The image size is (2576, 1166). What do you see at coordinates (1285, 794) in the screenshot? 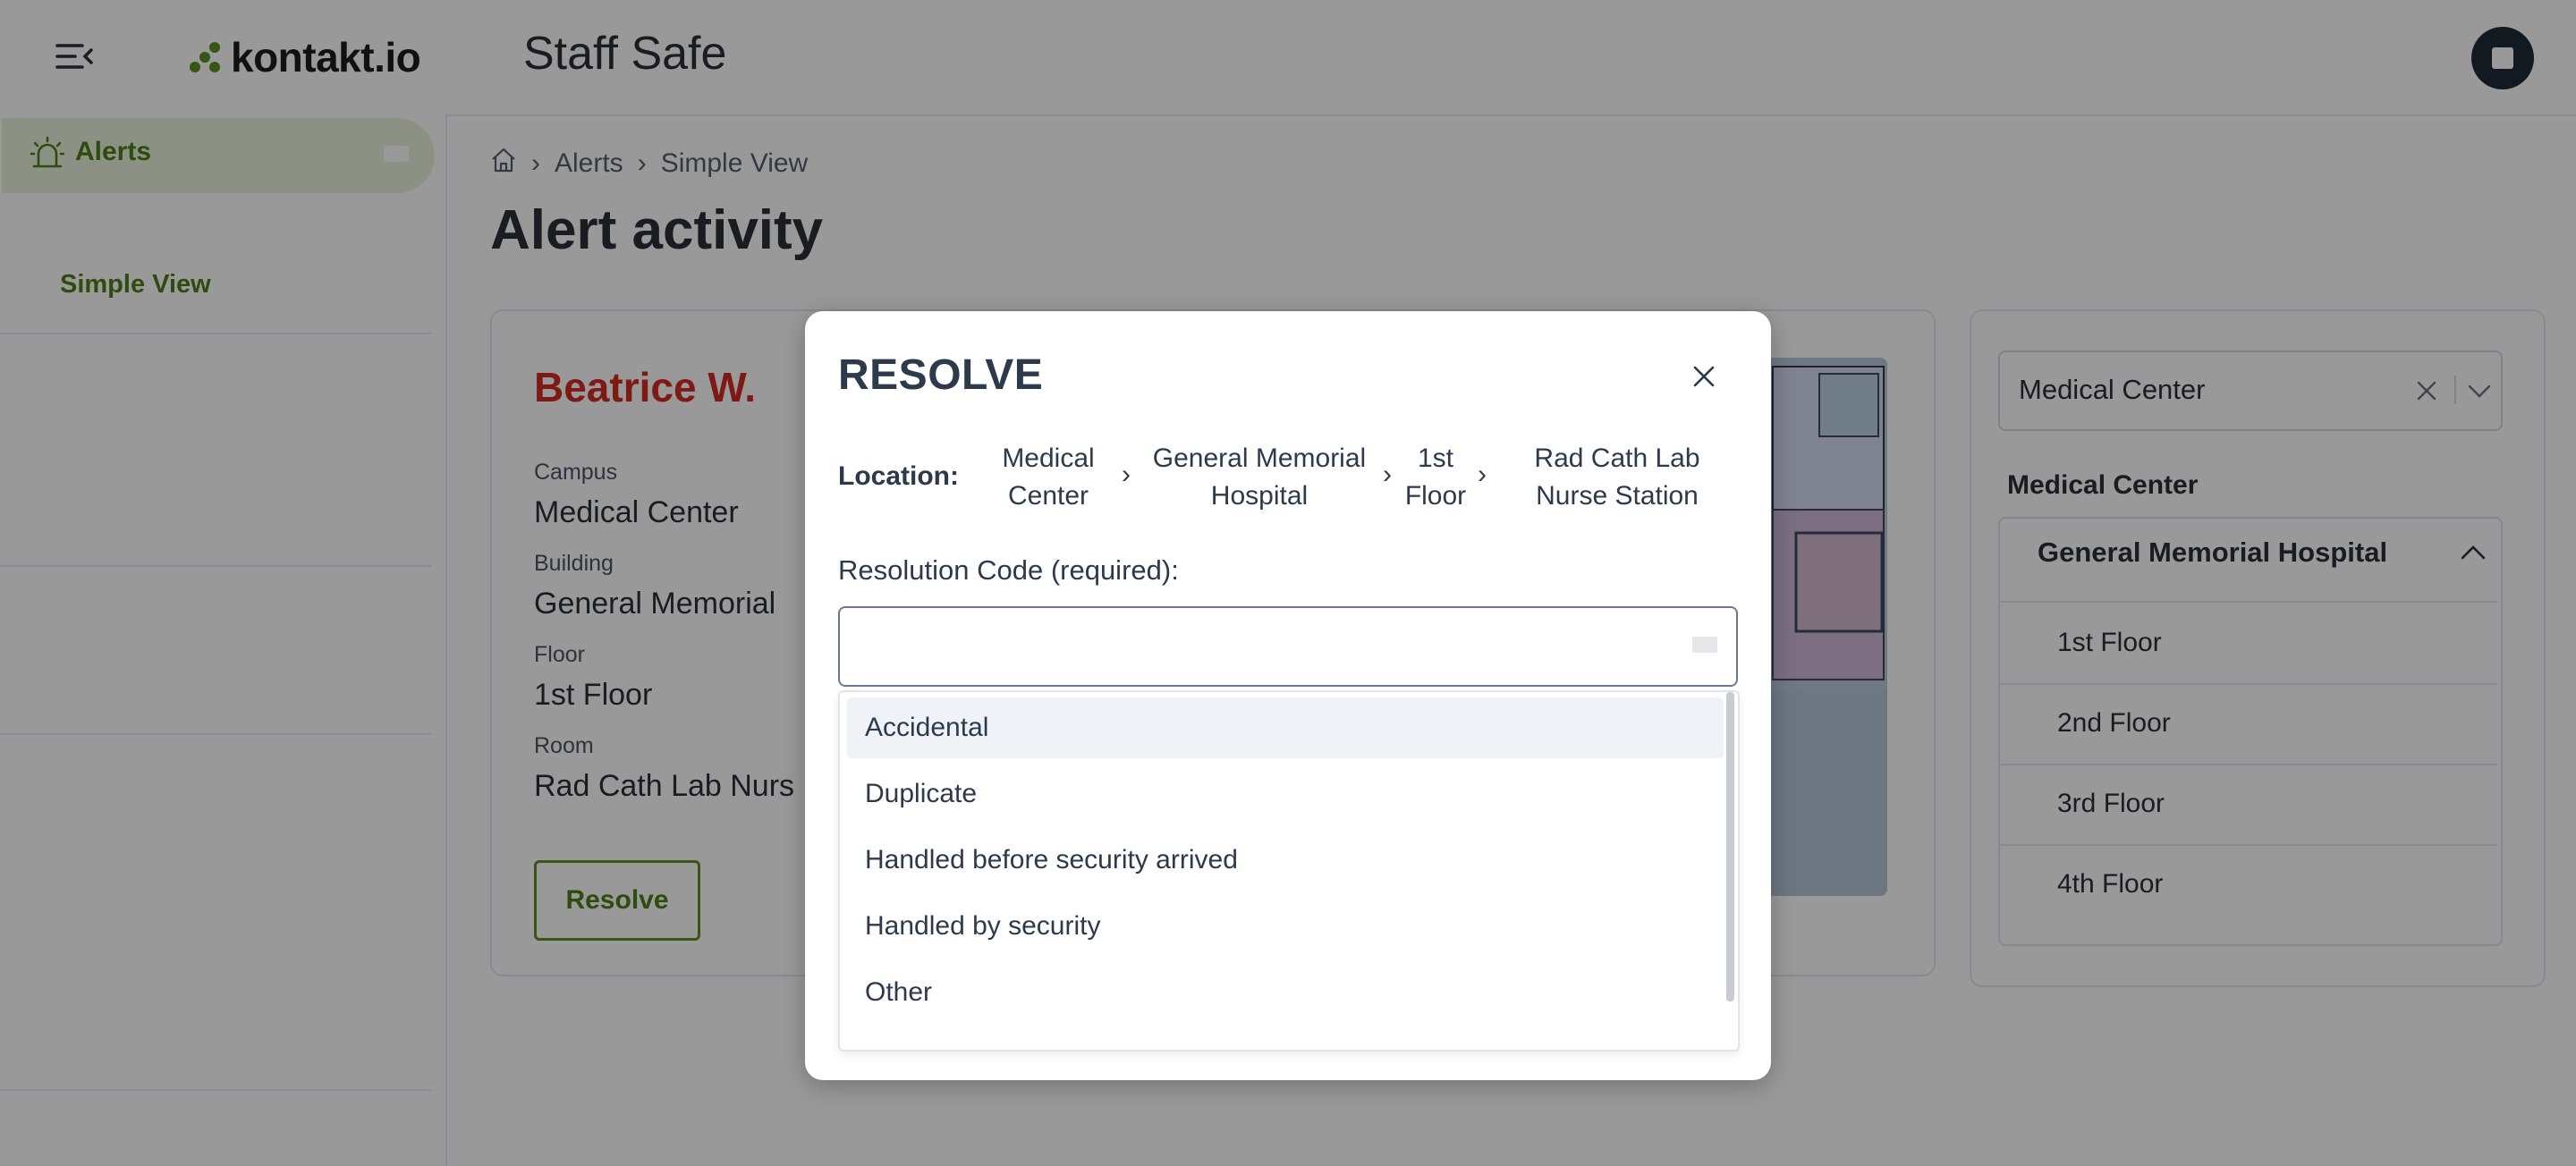
I see `option-duplicate: Duplicate` at bounding box center [1285, 794].